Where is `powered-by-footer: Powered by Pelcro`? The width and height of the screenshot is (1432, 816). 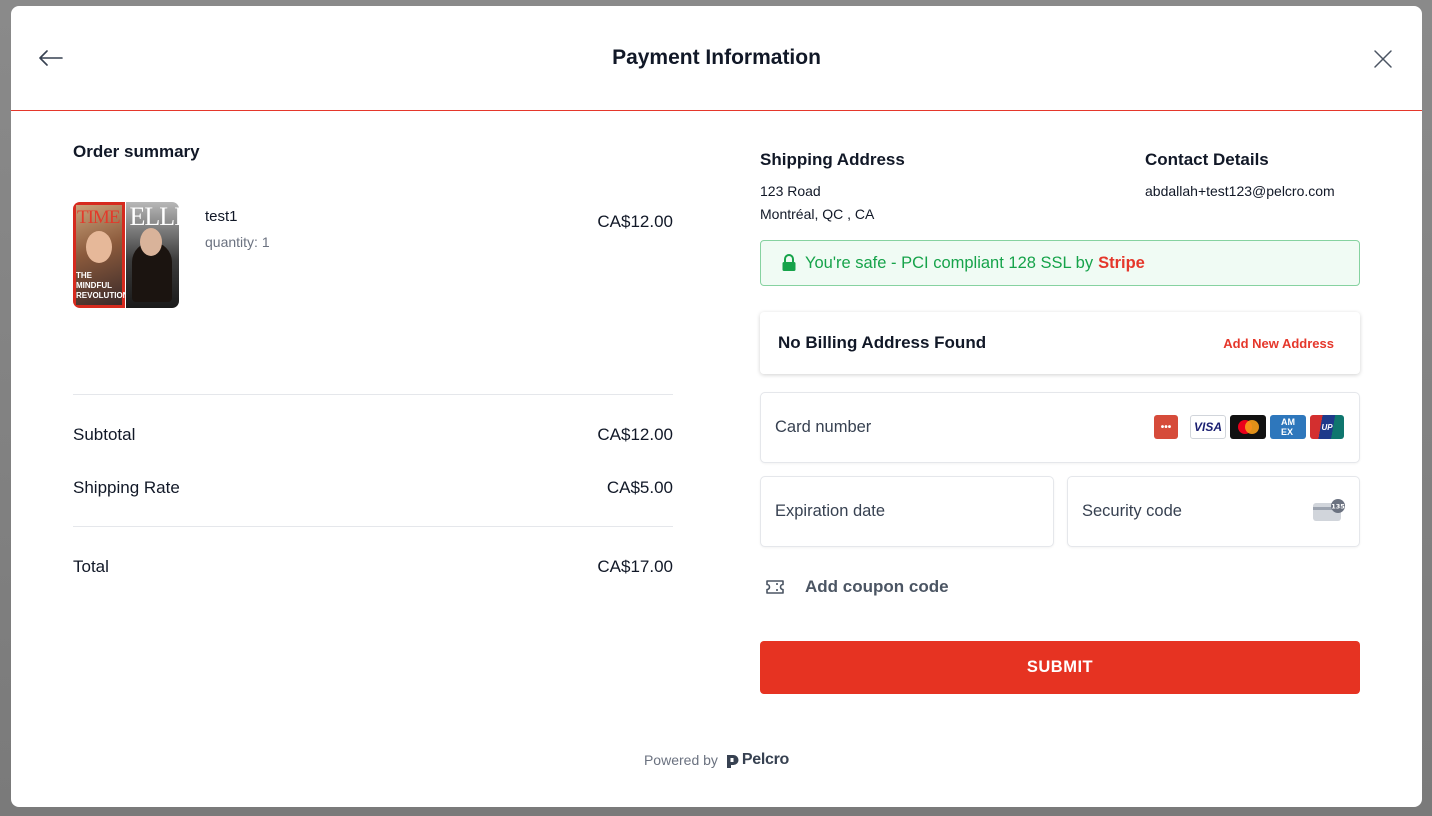 powered-by-footer: Powered by Pelcro is located at coordinates (716, 760).